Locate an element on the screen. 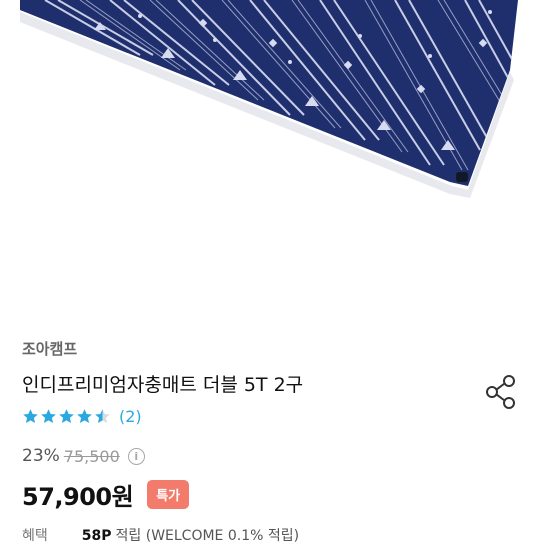 The height and width of the screenshot is (545, 540). info-icon: i is located at coordinates (136, 456).